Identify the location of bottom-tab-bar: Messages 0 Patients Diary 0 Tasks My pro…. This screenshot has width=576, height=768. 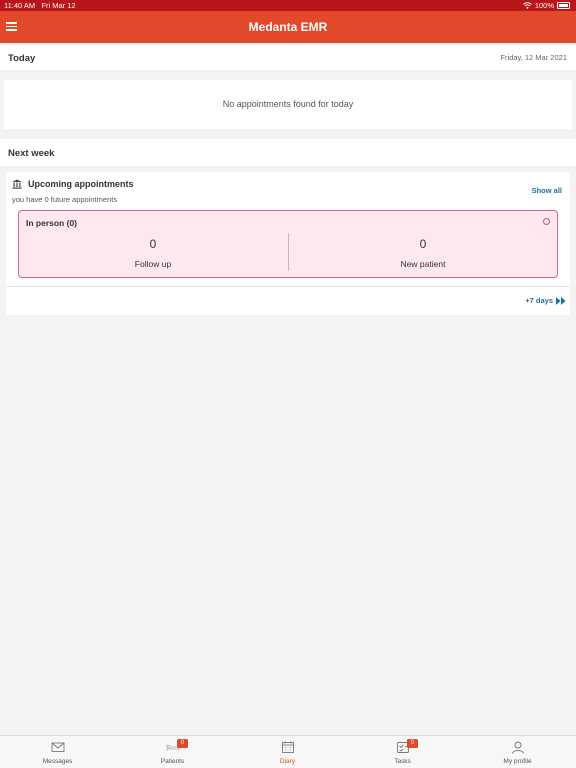
(288, 751).